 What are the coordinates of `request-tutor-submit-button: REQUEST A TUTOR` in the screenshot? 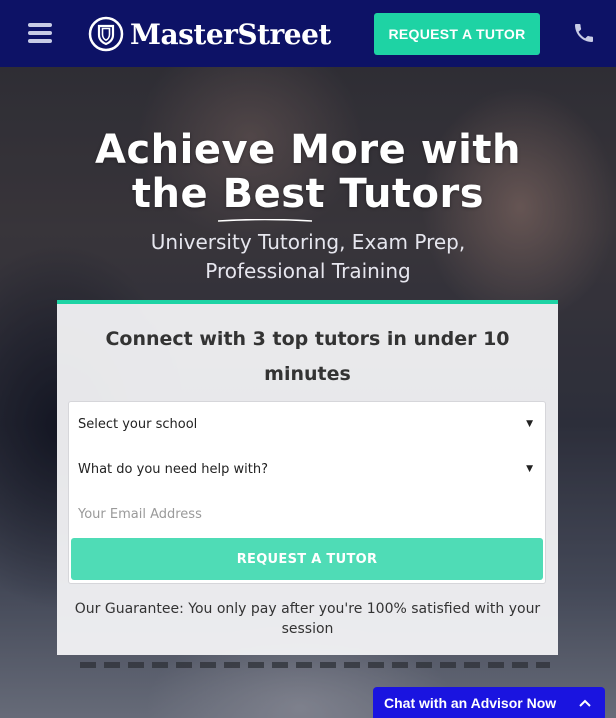 It's located at (307, 559).